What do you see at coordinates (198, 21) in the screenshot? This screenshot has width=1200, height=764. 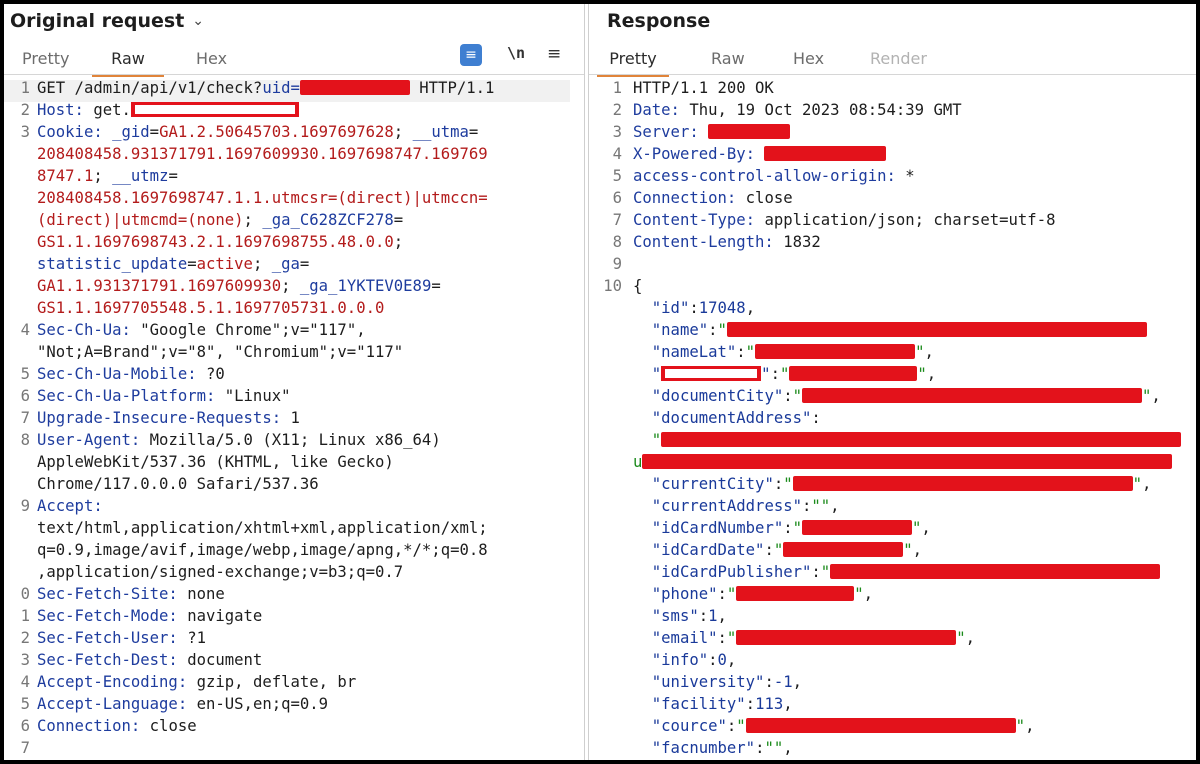 I see `chevron-down-icon: ⌄` at bounding box center [198, 21].